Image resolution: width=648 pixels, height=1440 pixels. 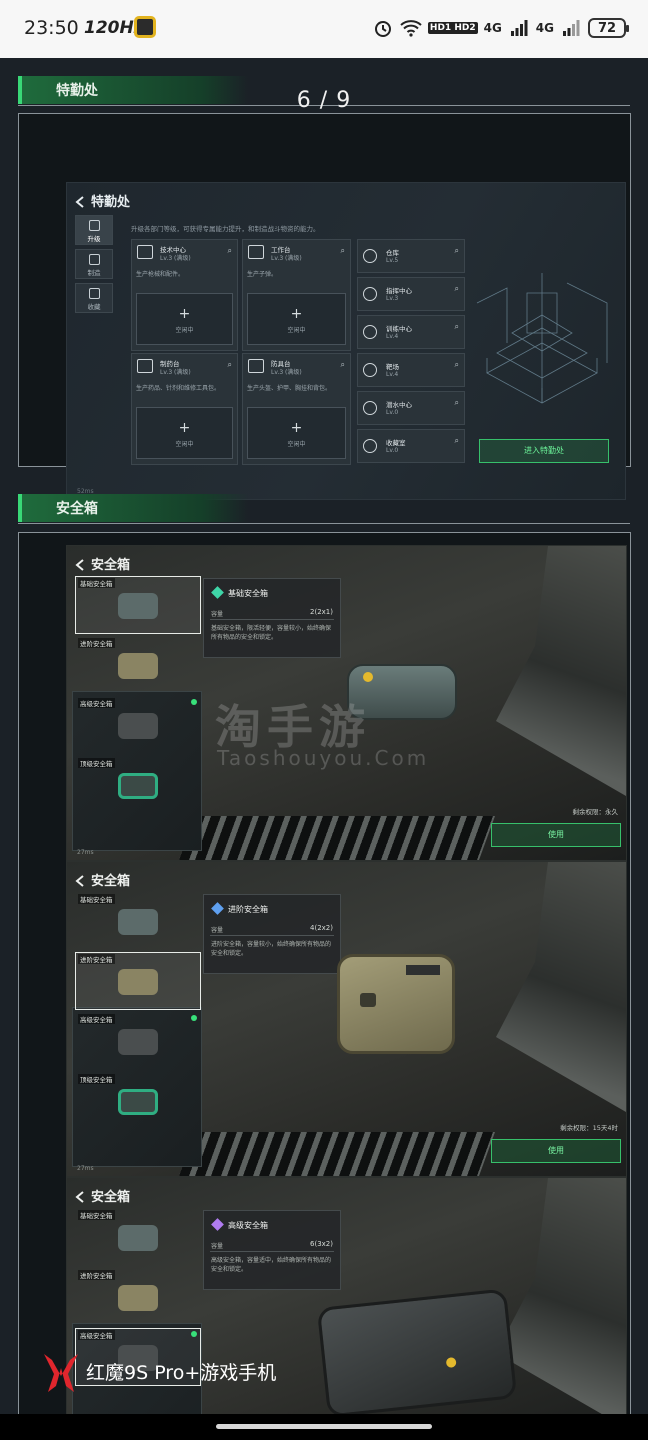 I want to click on enter-special-ops-button: 进入特勤处, so click(x=544, y=451).